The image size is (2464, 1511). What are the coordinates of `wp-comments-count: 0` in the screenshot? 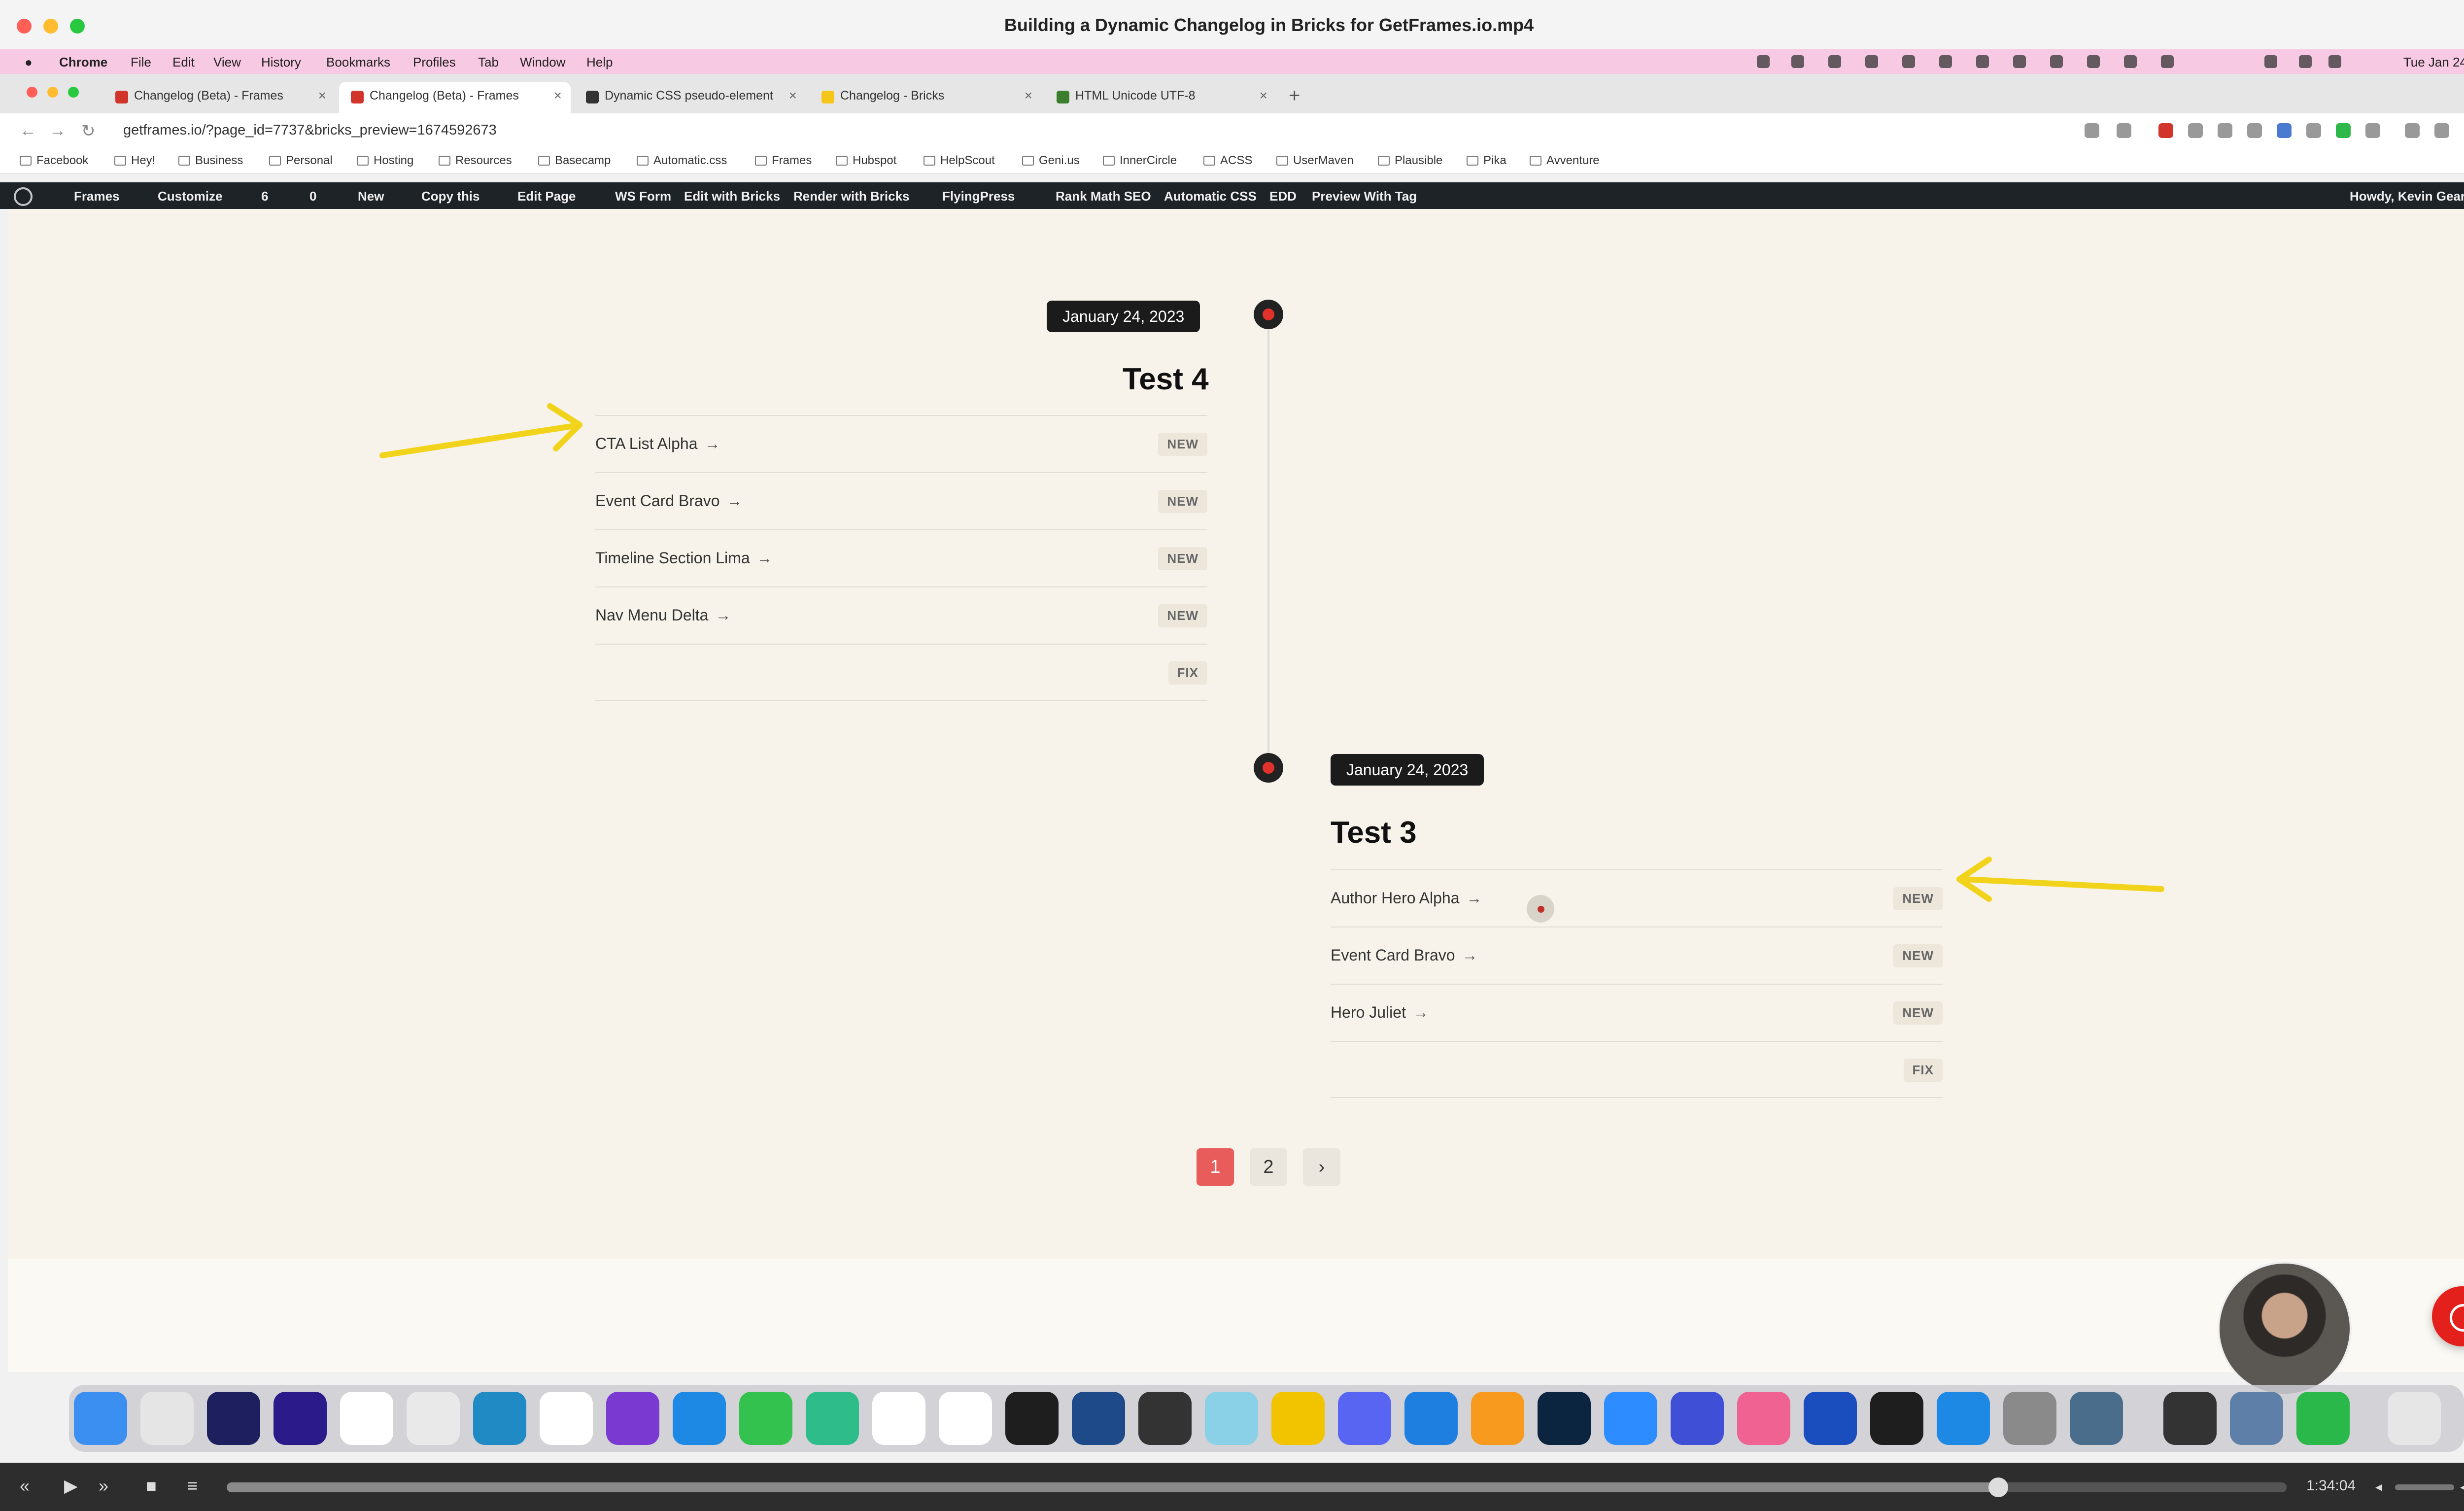 It's located at (312, 196).